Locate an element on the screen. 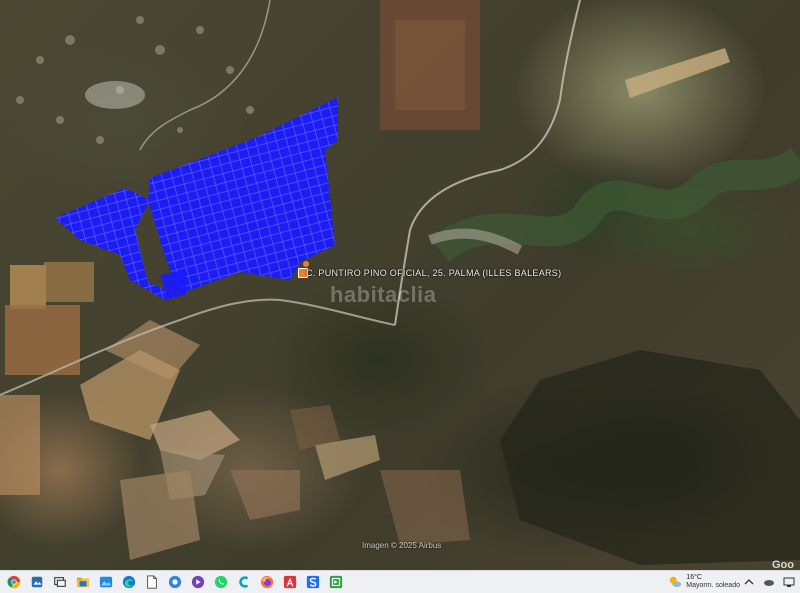  weather-temperature: 16°C is located at coordinates (694, 577).